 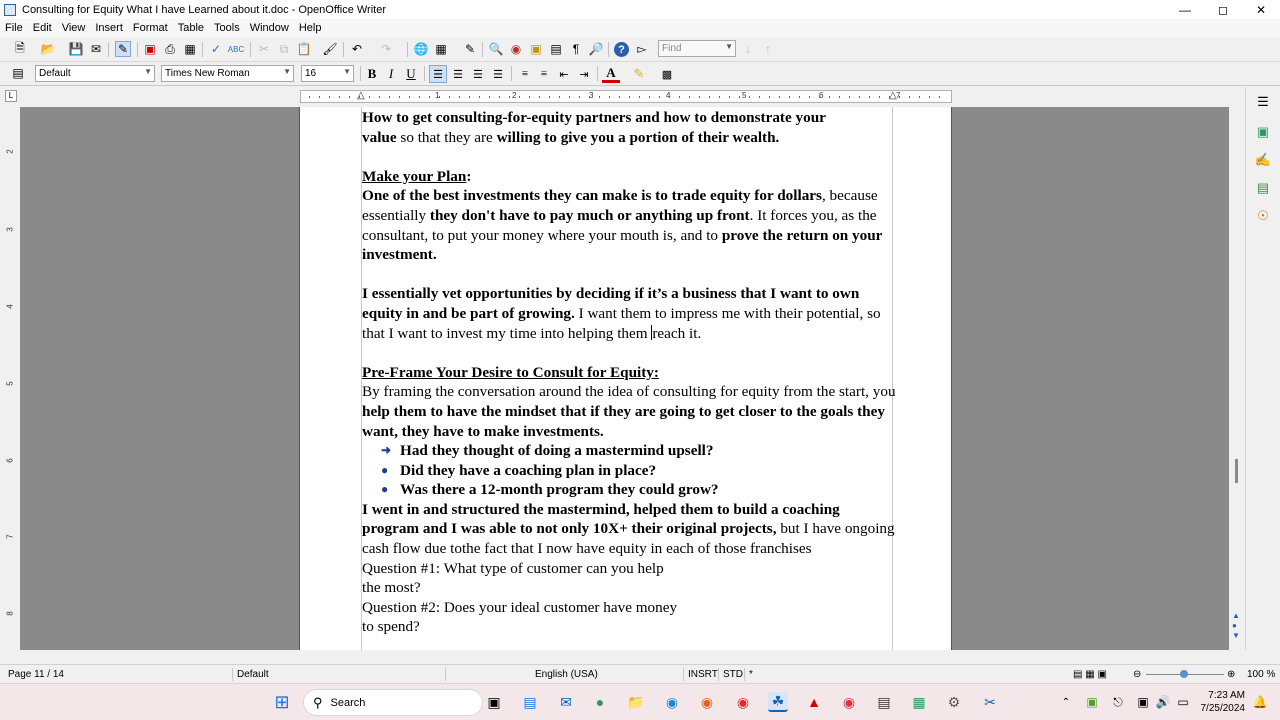 What do you see at coordinates (170, 49) in the screenshot?
I see `print-icon: ⎙` at bounding box center [170, 49].